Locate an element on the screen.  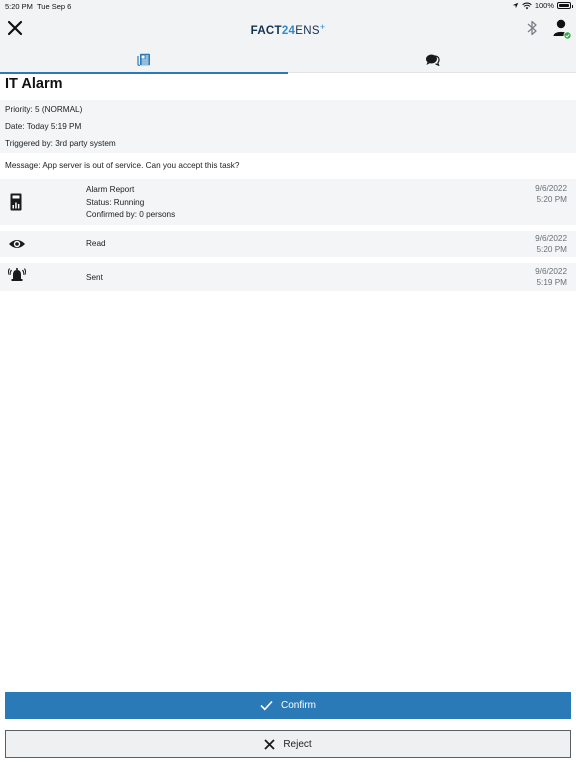
logo-fact: FACT is located at coordinates (266, 31).